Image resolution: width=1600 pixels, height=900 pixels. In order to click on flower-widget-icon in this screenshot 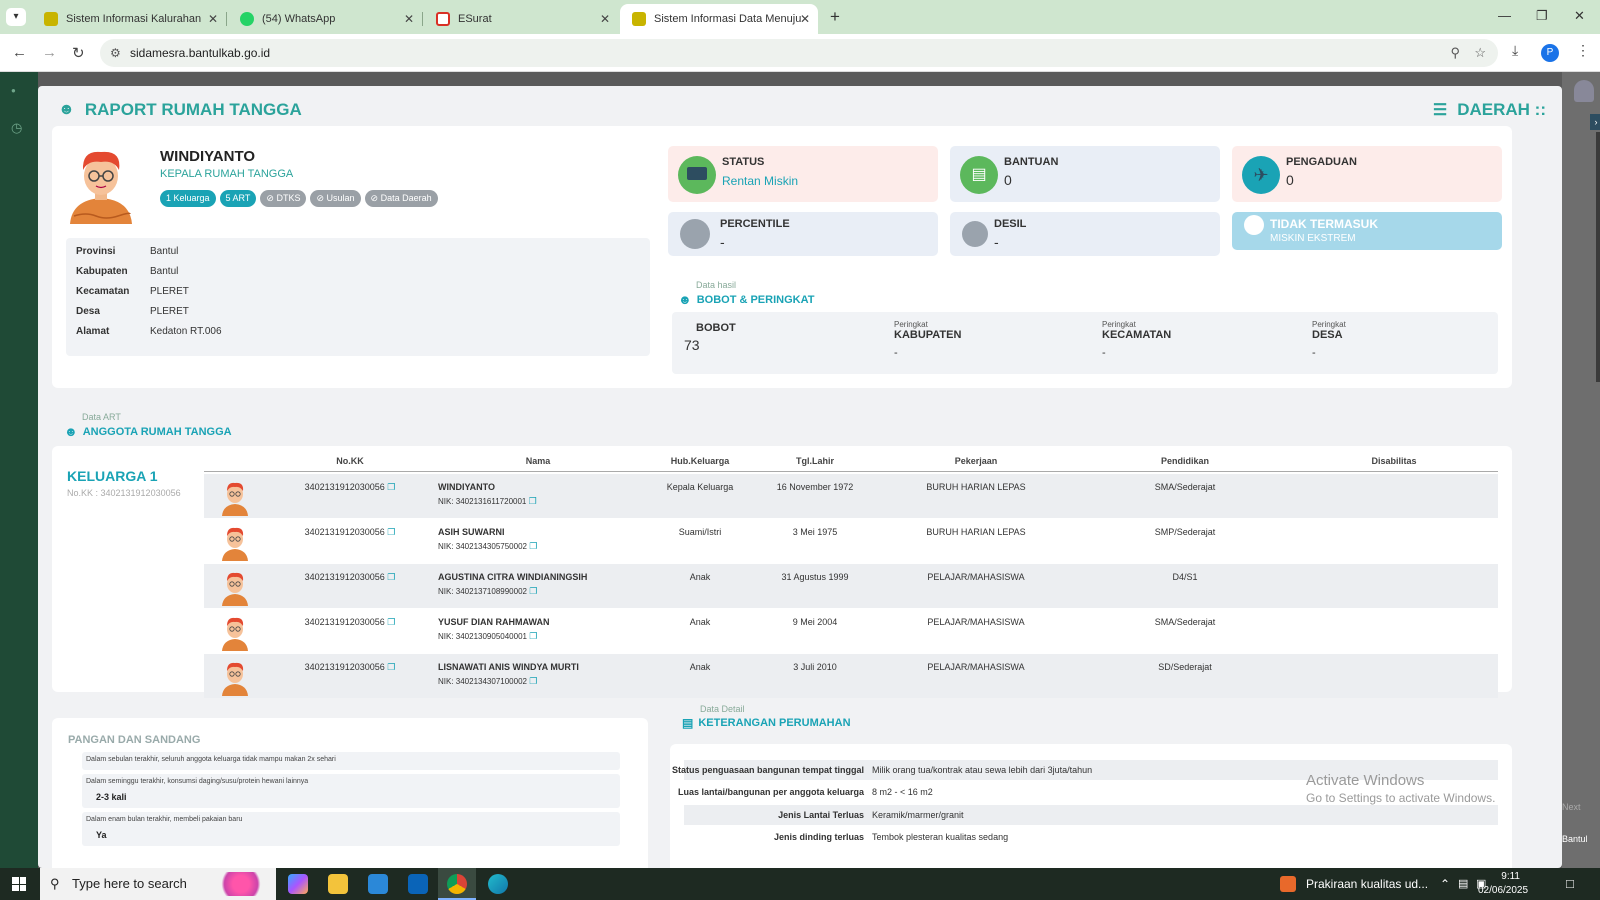, I will do `click(241, 884)`.